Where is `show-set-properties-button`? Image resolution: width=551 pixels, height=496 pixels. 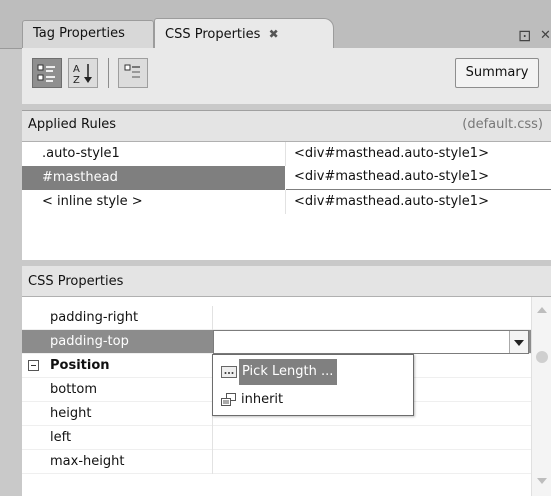
show-set-properties-button is located at coordinates (133, 73).